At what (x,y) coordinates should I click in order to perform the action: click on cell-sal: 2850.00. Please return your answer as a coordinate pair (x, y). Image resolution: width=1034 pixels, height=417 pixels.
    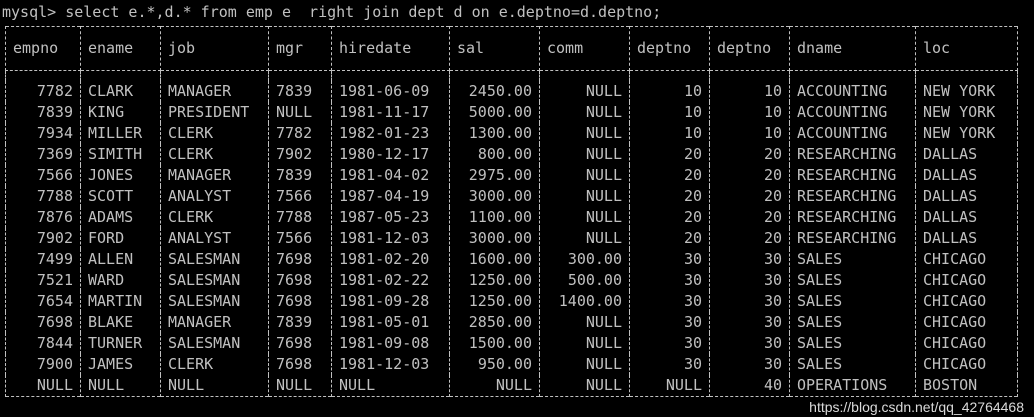
    Looking at the image, I should click on (494, 322).